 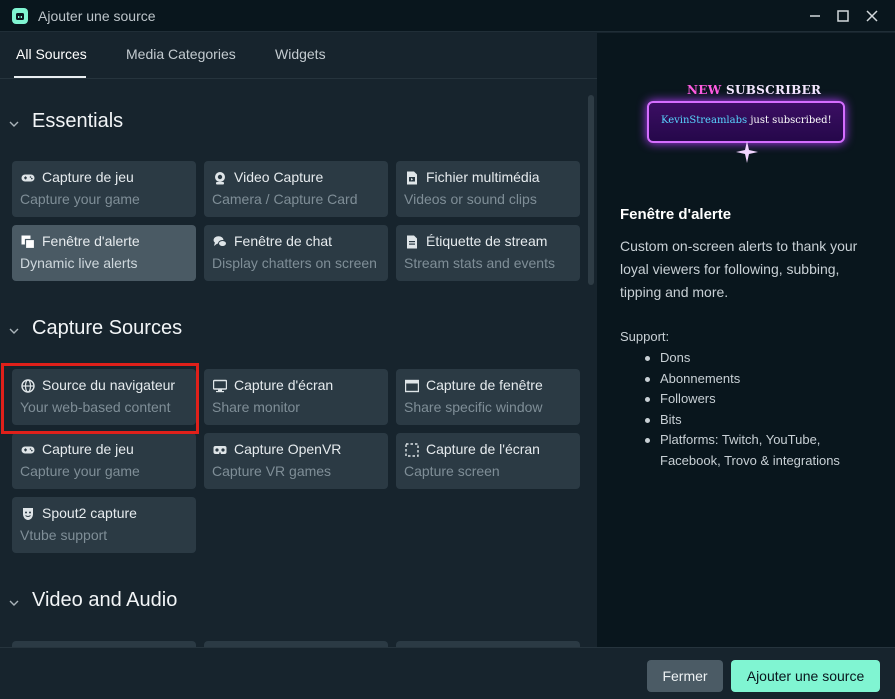 I want to click on card-subtitle: Capture VR games, so click(x=272, y=471).